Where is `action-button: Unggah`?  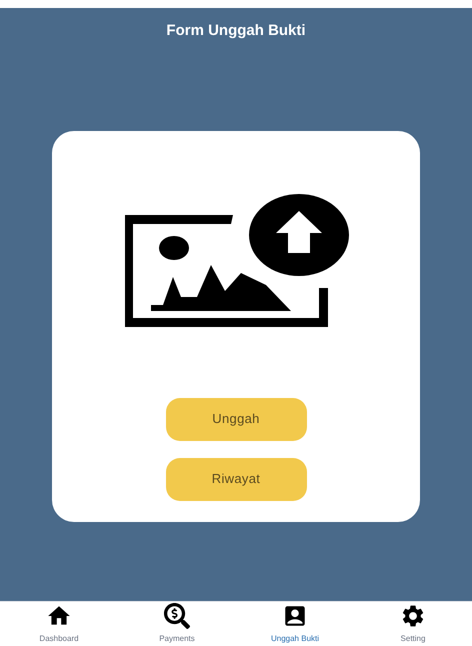
action-button: Unggah is located at coordinates (236, 419).